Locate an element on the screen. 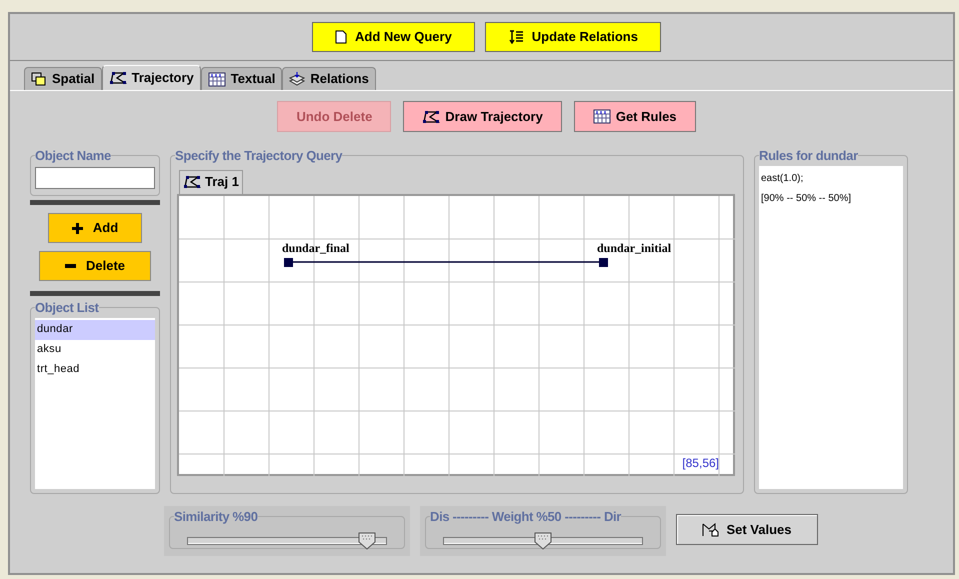  minus-icon is located at coordinates (70, 266).